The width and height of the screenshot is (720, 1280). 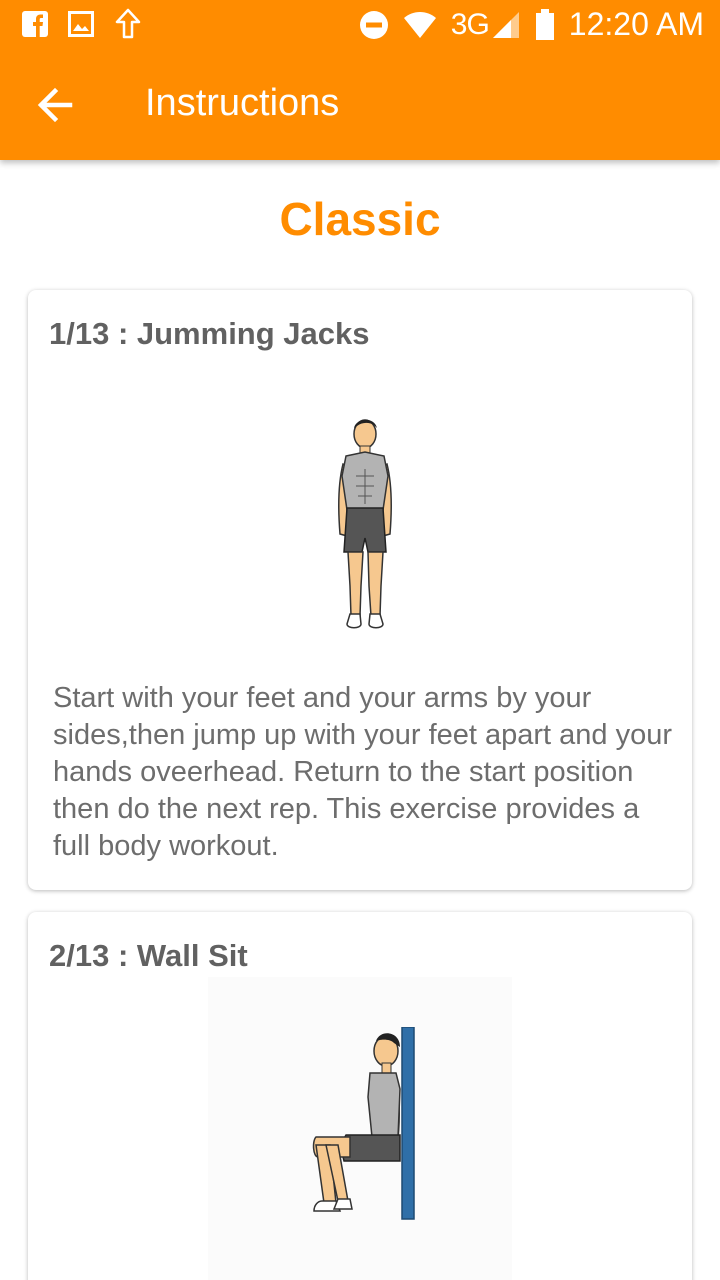 I want to click on exercise-title: 2/13 : Wall Sit, so click(x=148, y=955).